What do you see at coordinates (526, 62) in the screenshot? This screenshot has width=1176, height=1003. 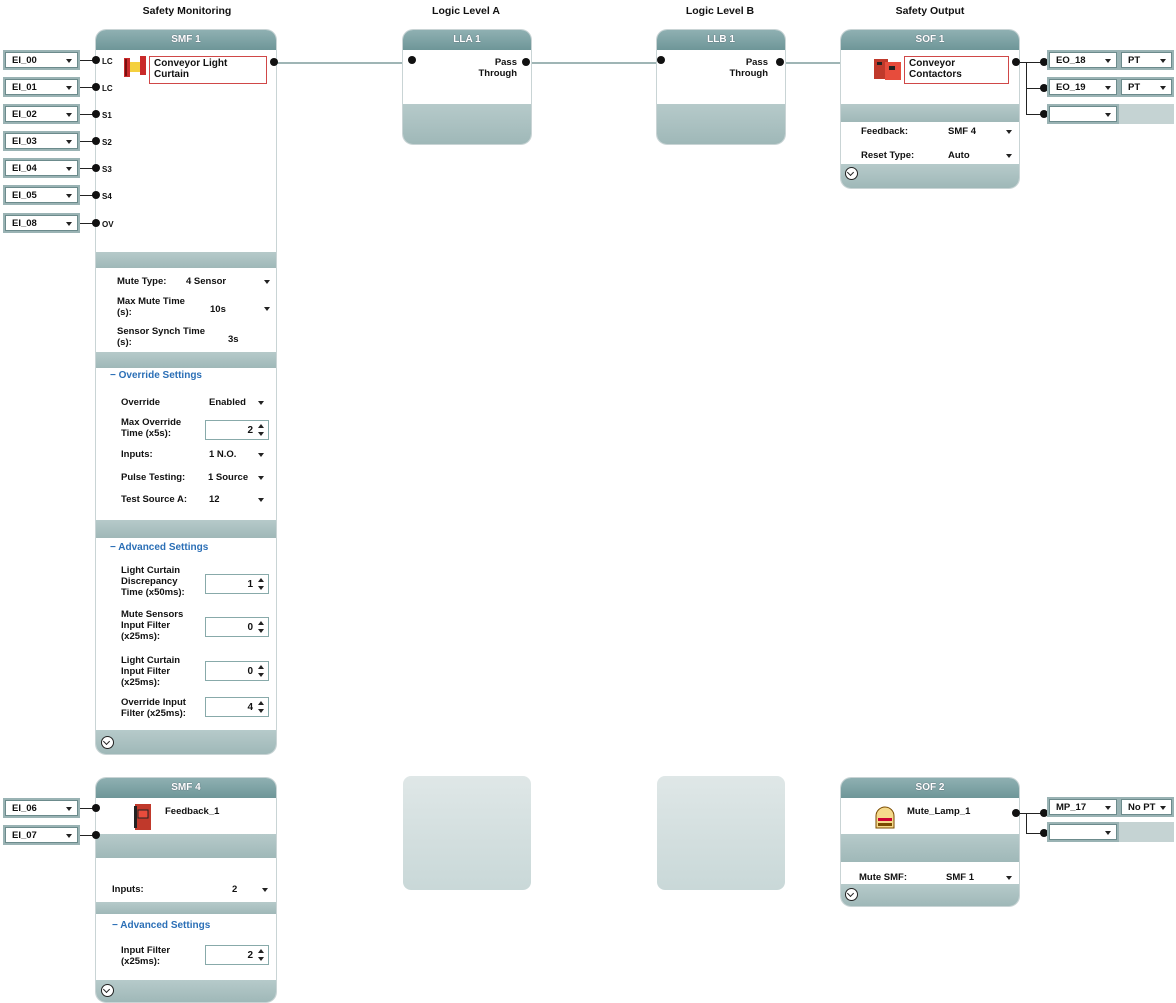 I see `lla1-output-port` at bounding box center [526, 62].